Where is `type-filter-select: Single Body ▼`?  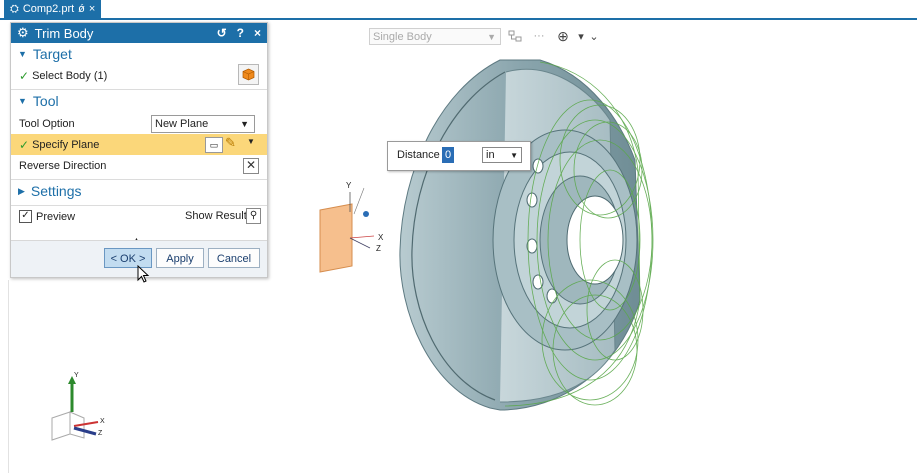
type-filter-select: Single Body ▼ is located at coordinates (435, 36).